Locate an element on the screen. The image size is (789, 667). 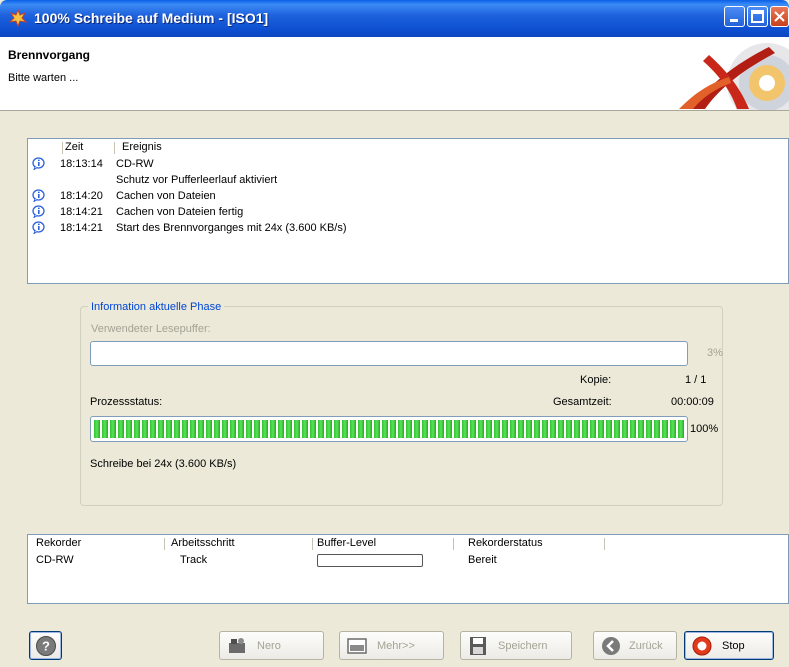
help-button: ? is located at coordinates (45, 645).